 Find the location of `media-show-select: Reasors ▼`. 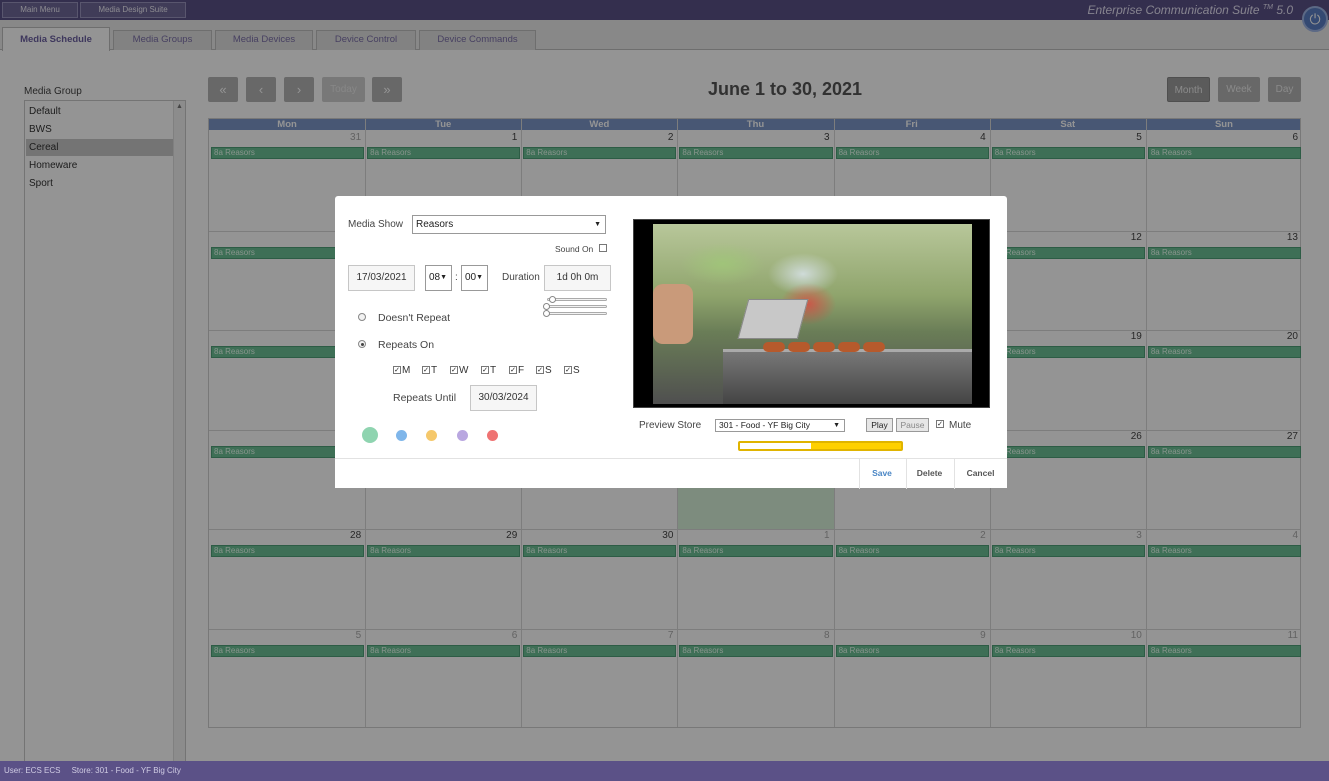

media-show-select: Reasors ▼ is located at coordinates (509, 224).